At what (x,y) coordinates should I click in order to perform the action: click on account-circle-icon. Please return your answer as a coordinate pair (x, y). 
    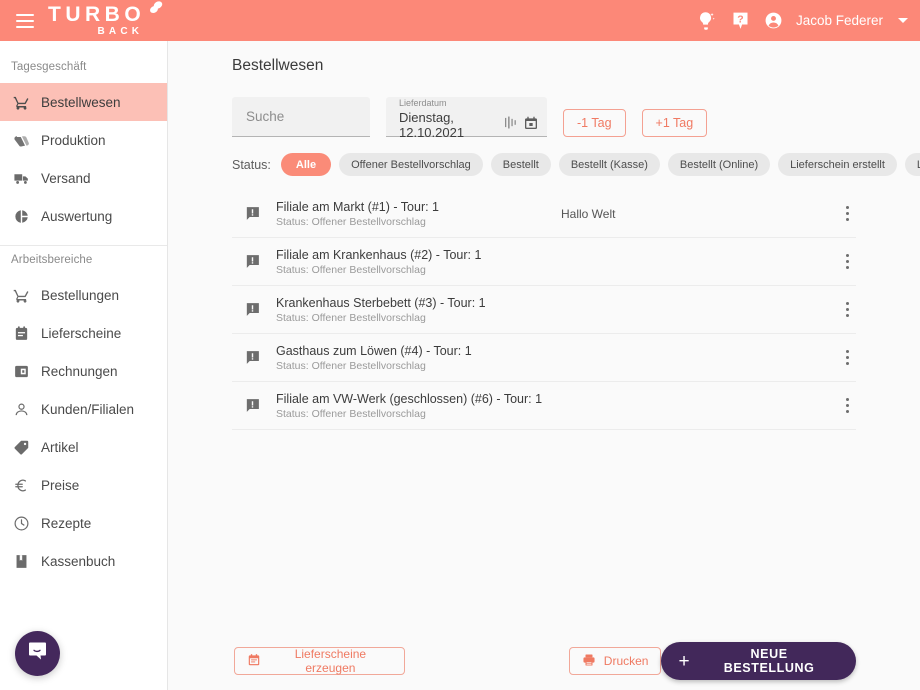
    Looking at the image, I should click on (773, 20).